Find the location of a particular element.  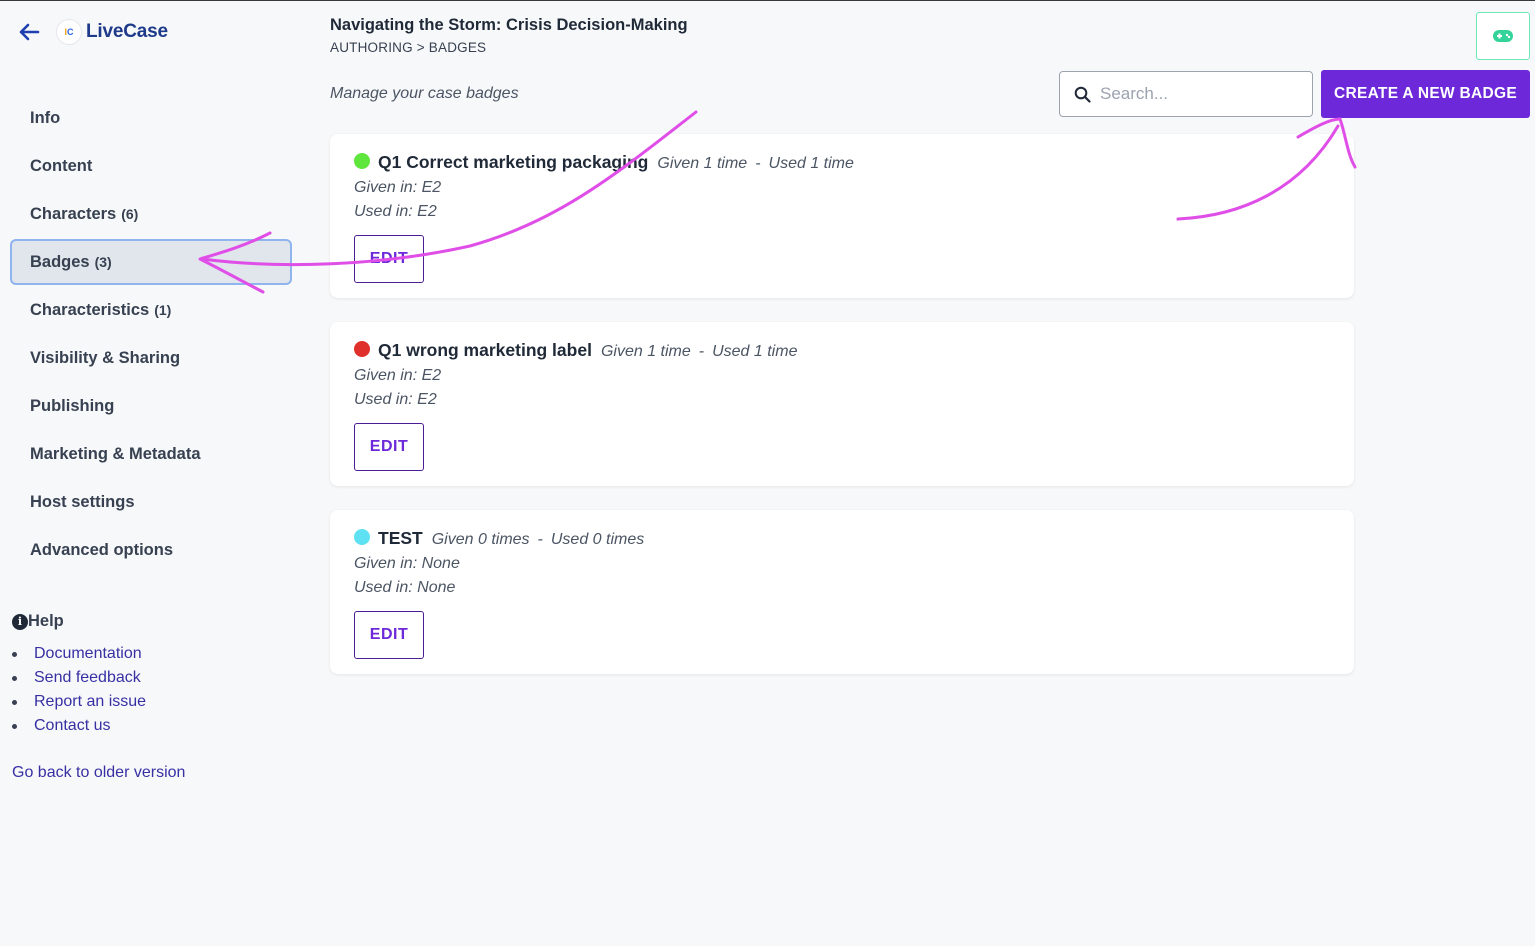

badge-given-in: Given in: None is located at coordinates (407, 563).